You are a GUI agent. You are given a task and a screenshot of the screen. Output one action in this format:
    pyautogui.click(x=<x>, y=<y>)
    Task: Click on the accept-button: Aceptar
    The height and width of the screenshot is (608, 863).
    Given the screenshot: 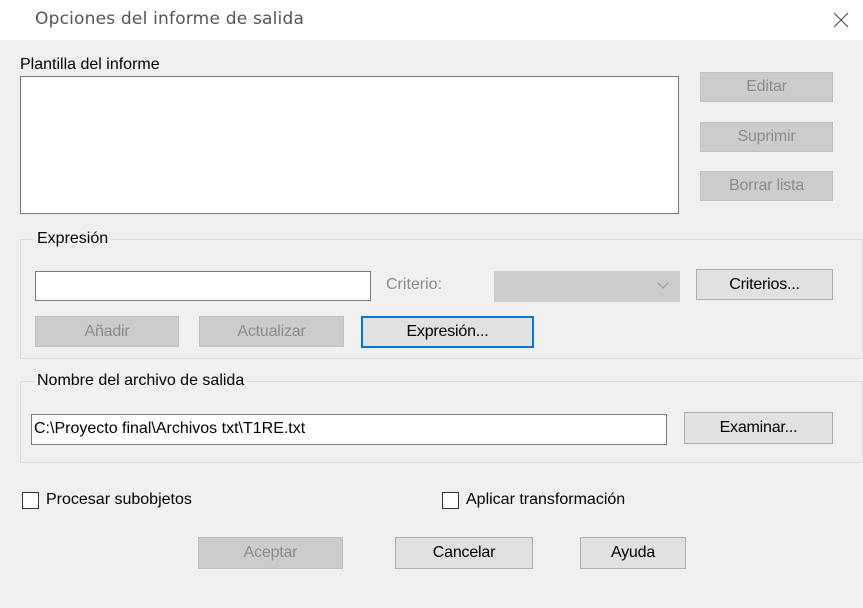 What is the action you would take?
    pyautogui.click(x=270, y=553)
    